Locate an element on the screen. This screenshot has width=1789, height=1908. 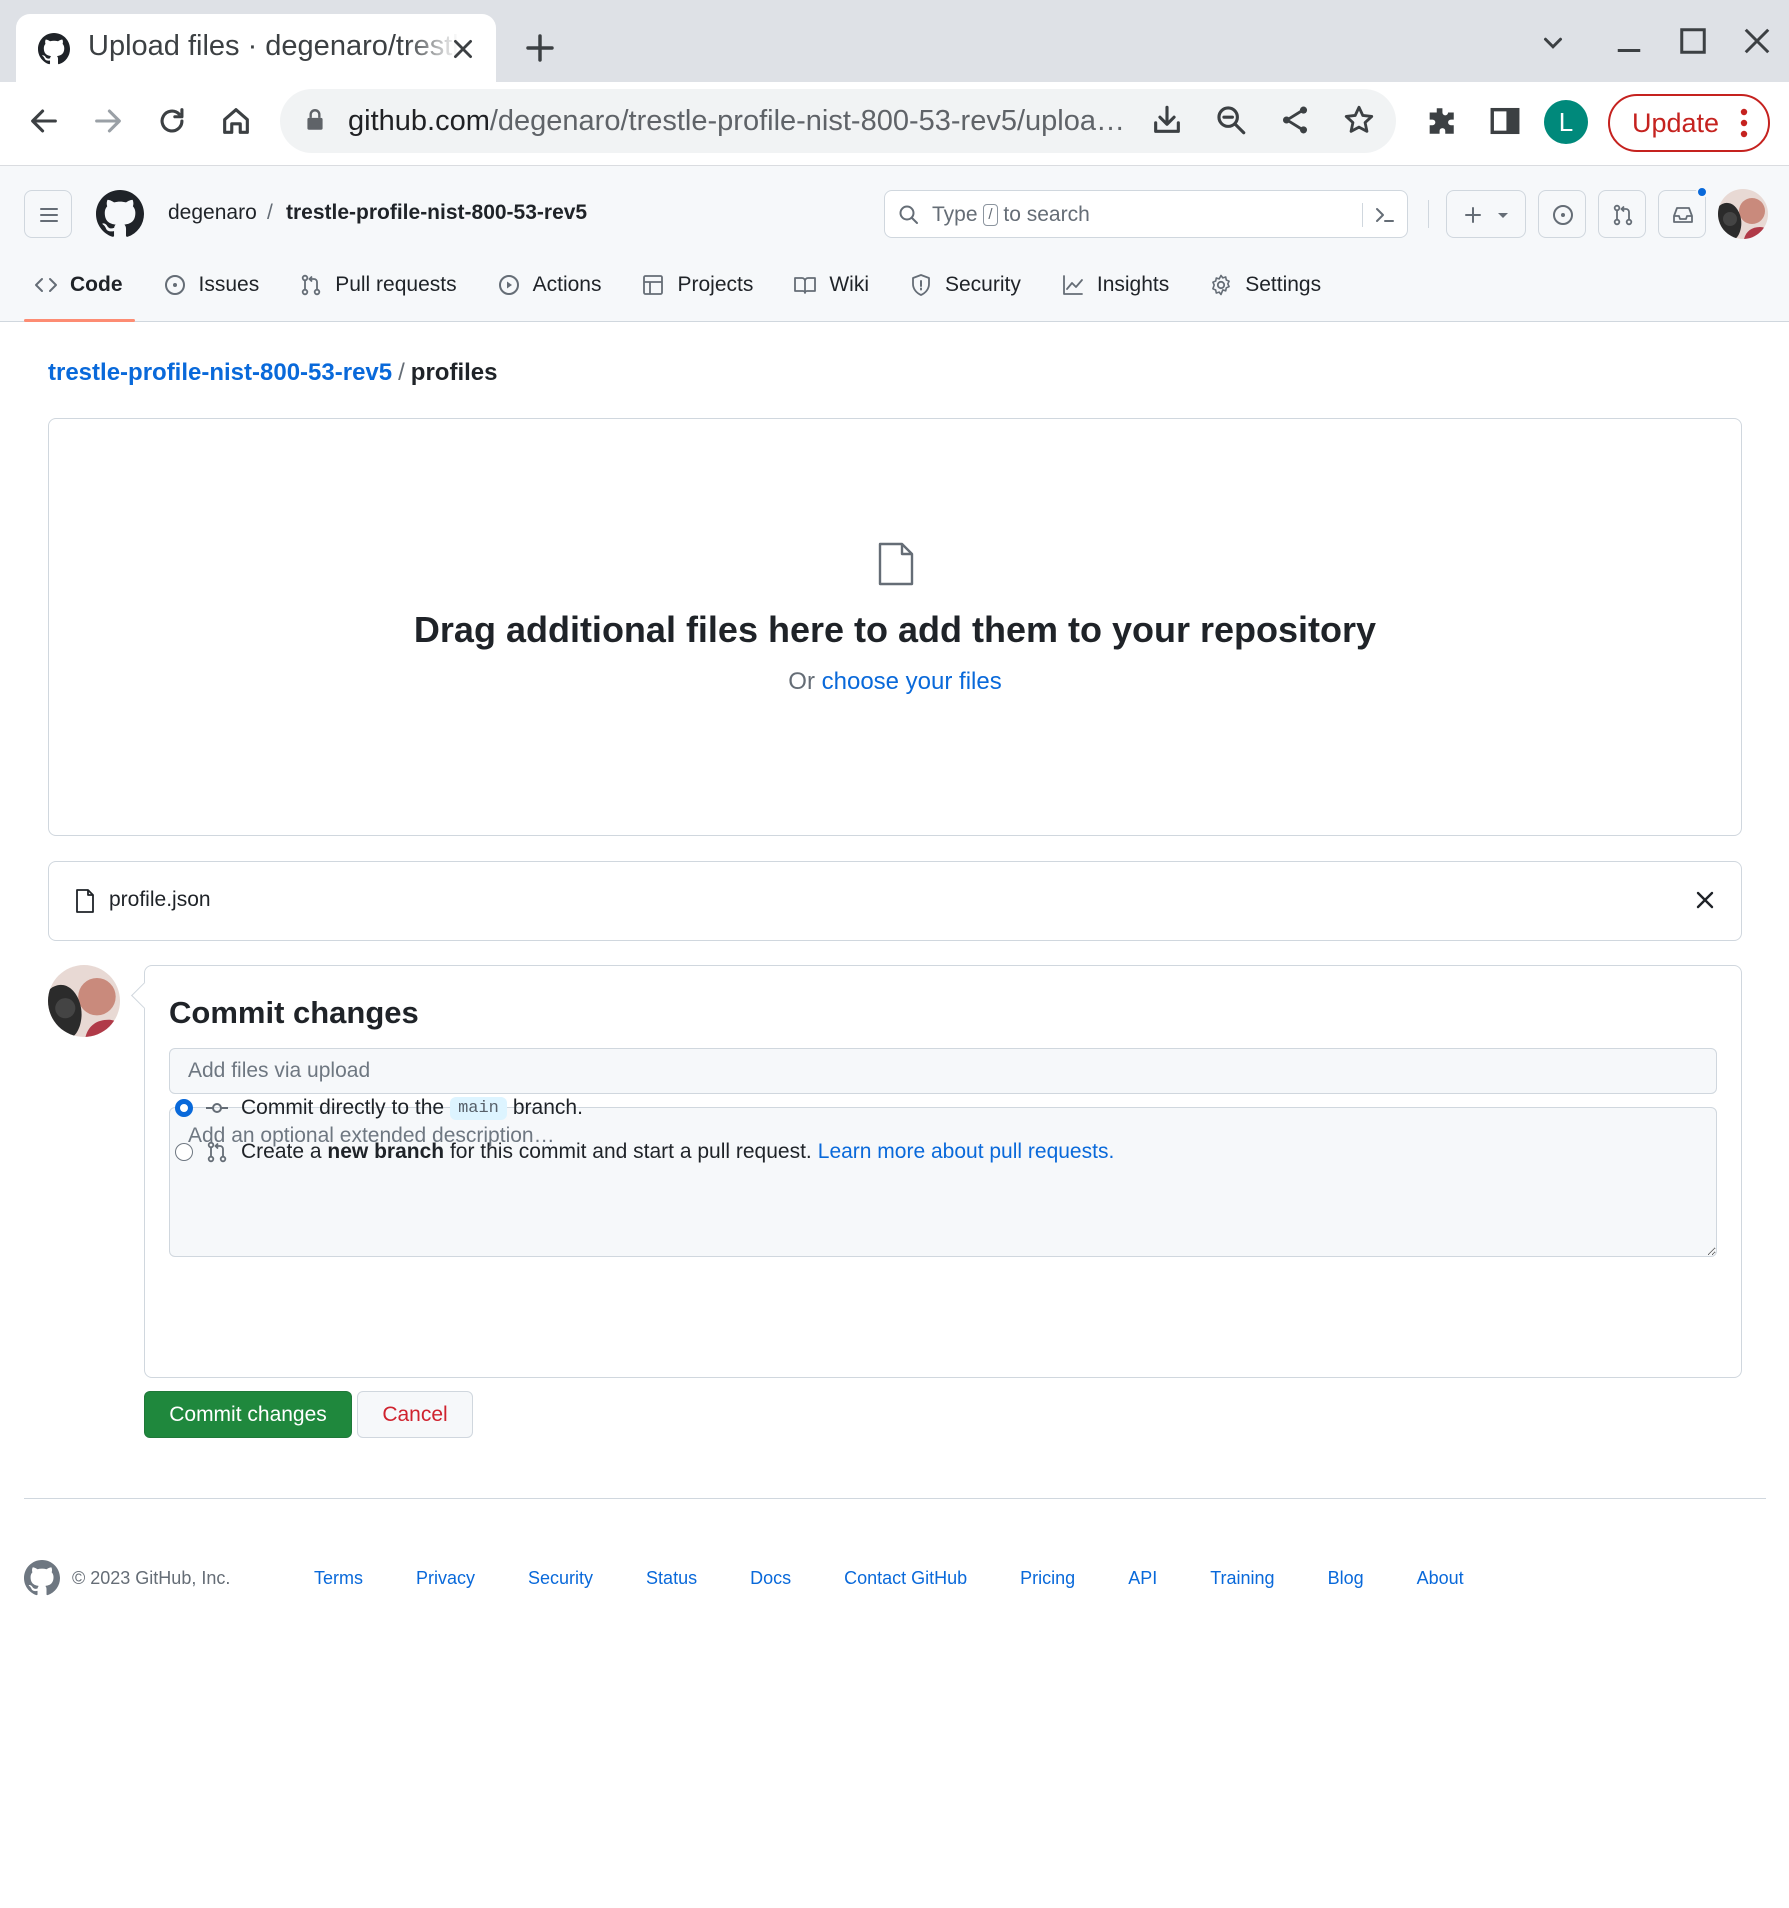
github-favicon-icon is located at coordinates (54, 49).